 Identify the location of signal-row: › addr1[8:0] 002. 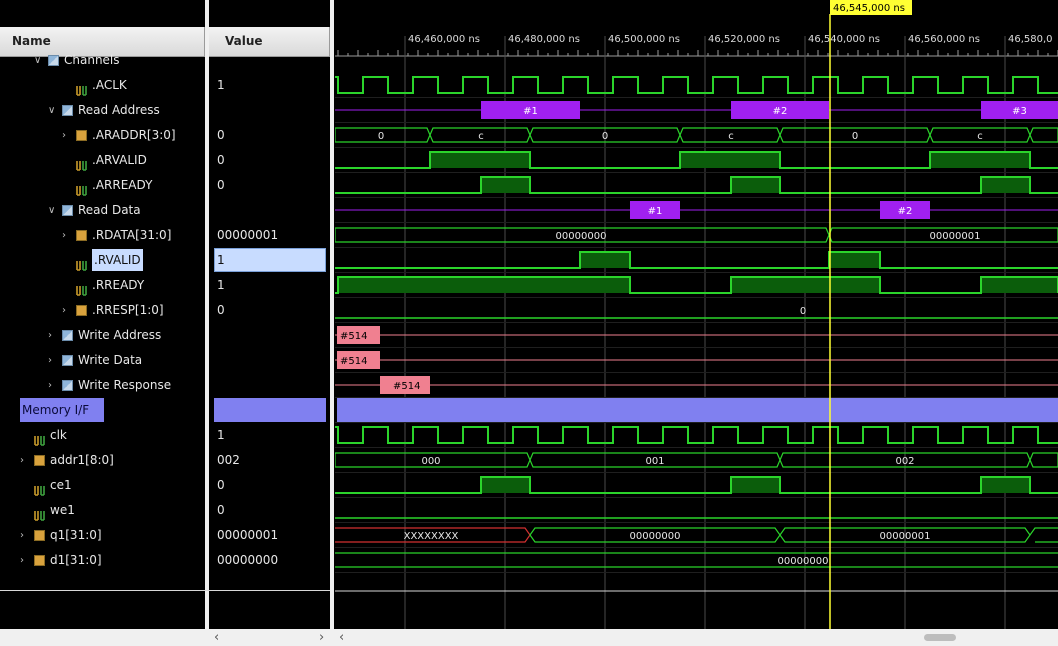
(165, 460).